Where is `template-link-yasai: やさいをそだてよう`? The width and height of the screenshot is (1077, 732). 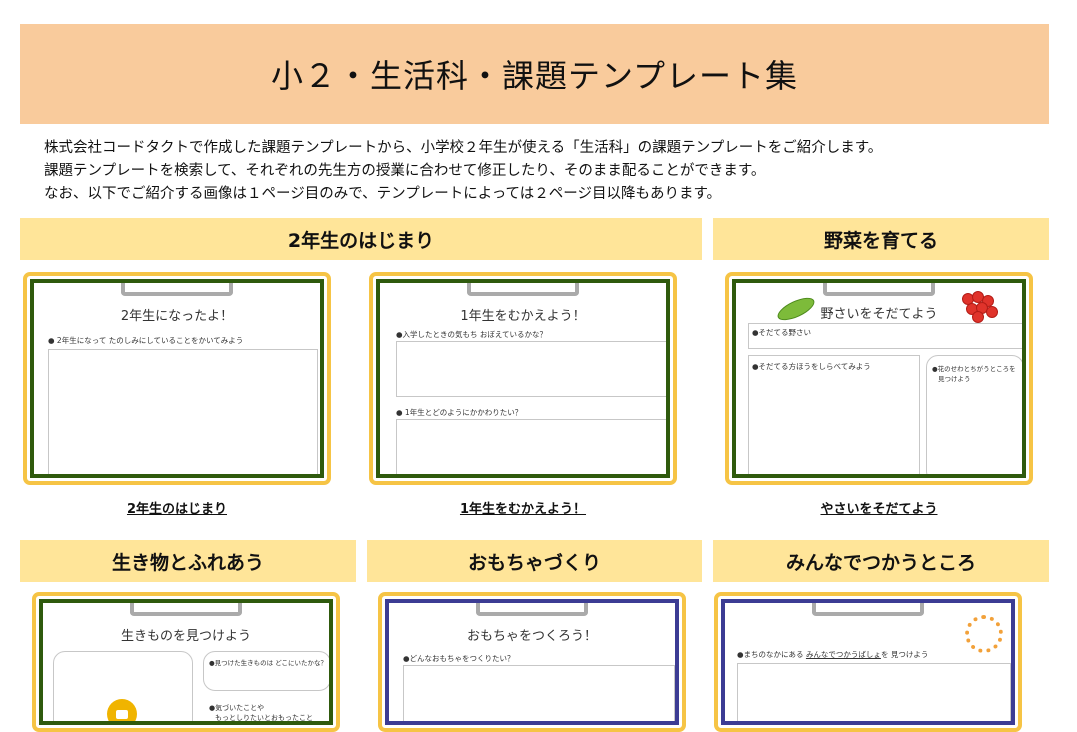
template-link-yasai: やさいをそだてよう is located at coordinates (879, 507).